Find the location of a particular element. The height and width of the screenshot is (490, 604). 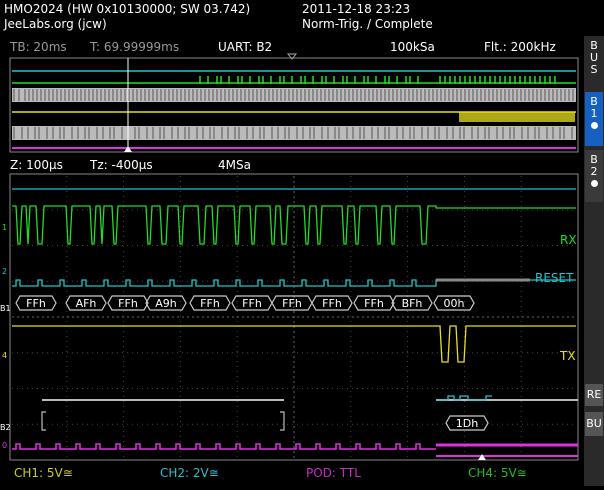

rx-label: RX is located at coordinates (568, 240).